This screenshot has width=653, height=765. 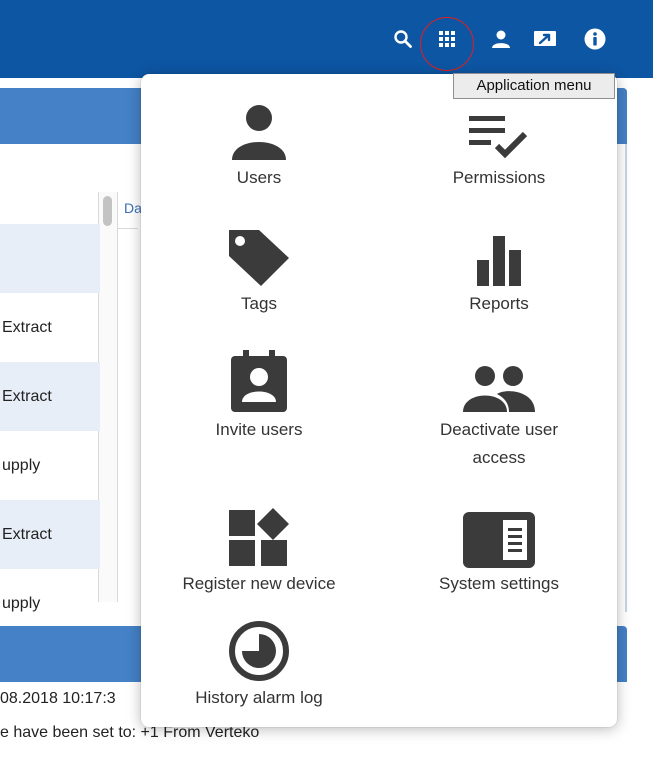 What do you see at coordinates (259, 651) in the screenshot?
I see `clock-history-icon` at bounding box center [259, 651].